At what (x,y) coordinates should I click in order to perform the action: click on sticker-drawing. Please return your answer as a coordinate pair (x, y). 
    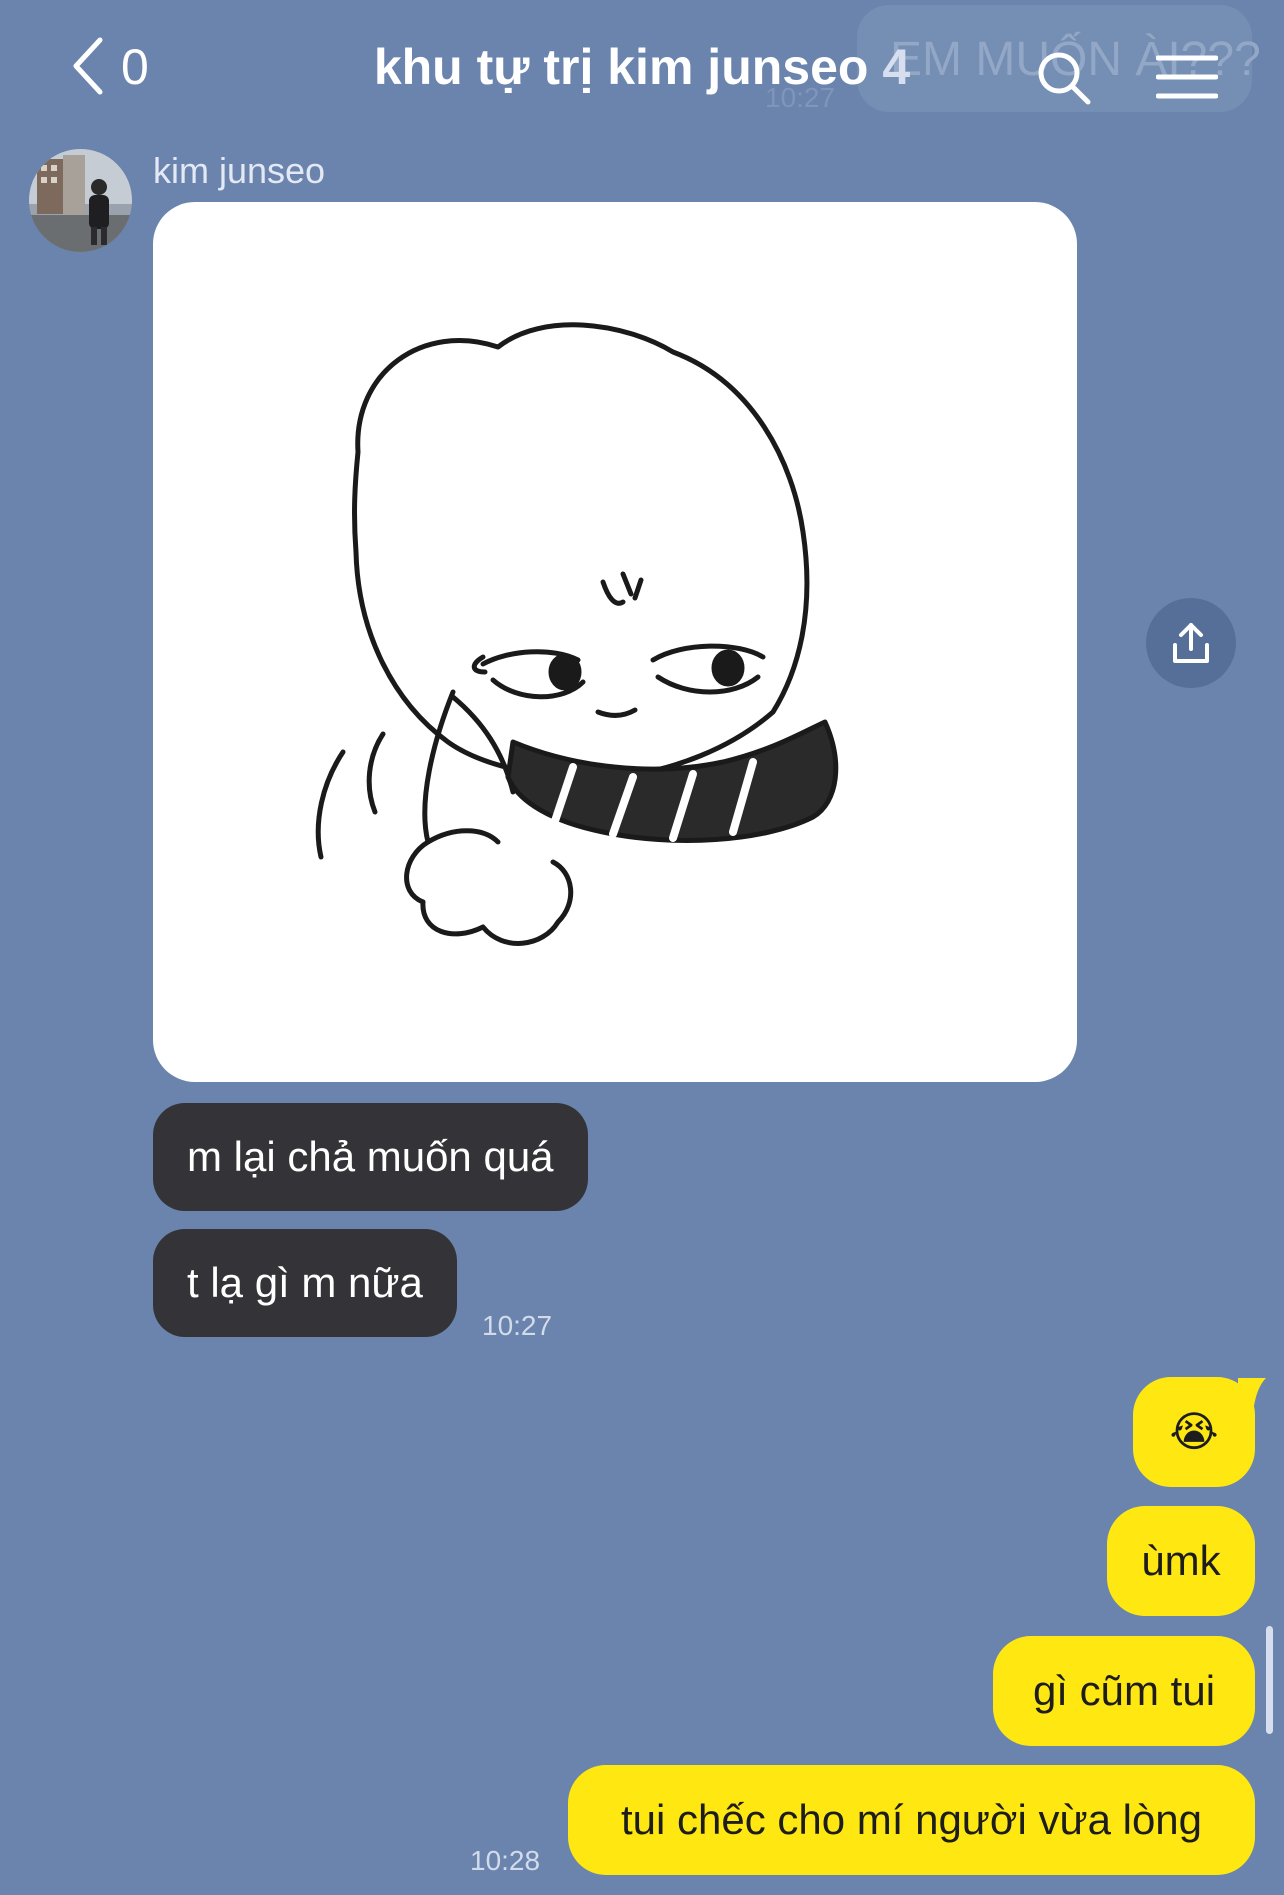
    Looking at the image, I should click on (577, 634).